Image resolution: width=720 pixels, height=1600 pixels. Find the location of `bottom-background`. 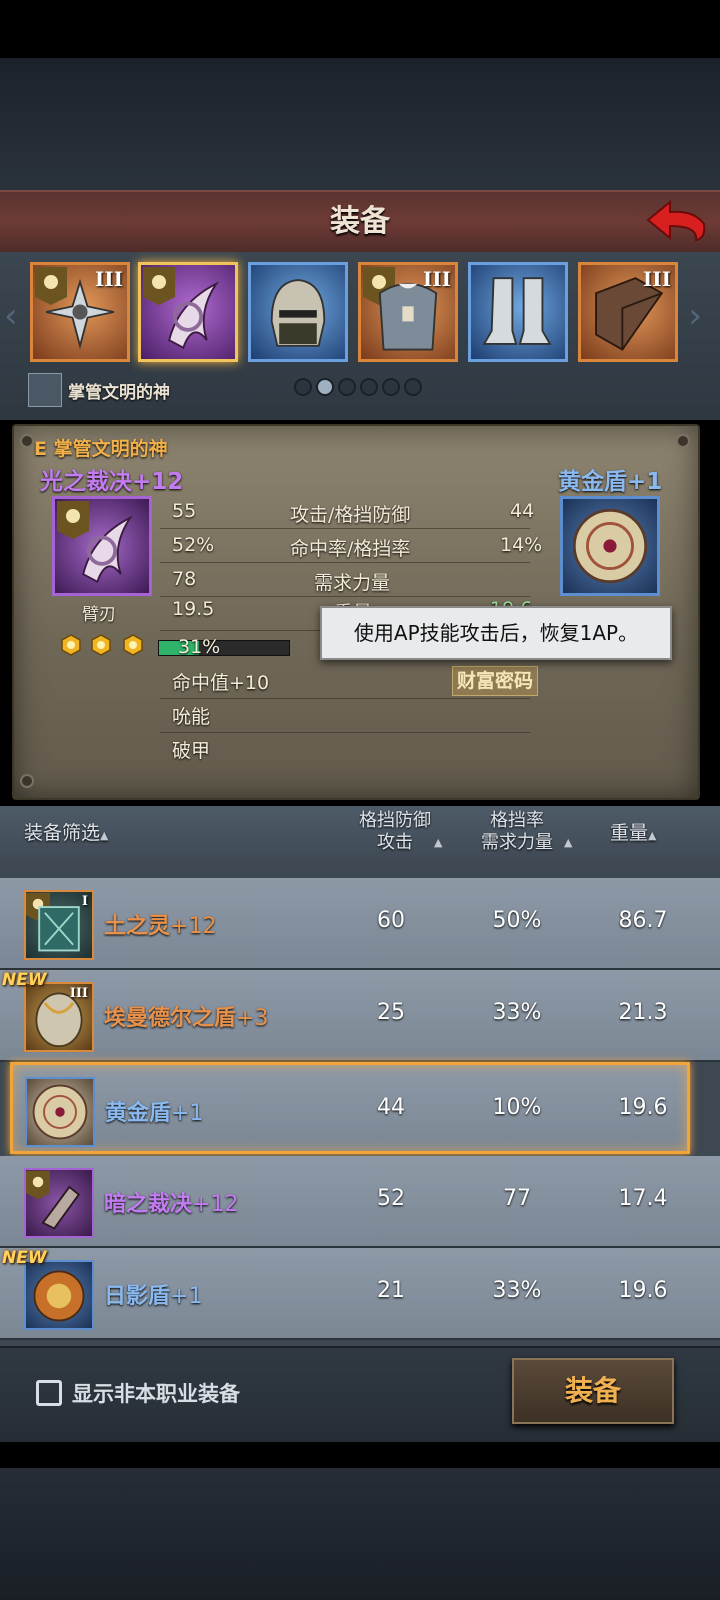

bottom-background is located at coordinates (360, 1534).